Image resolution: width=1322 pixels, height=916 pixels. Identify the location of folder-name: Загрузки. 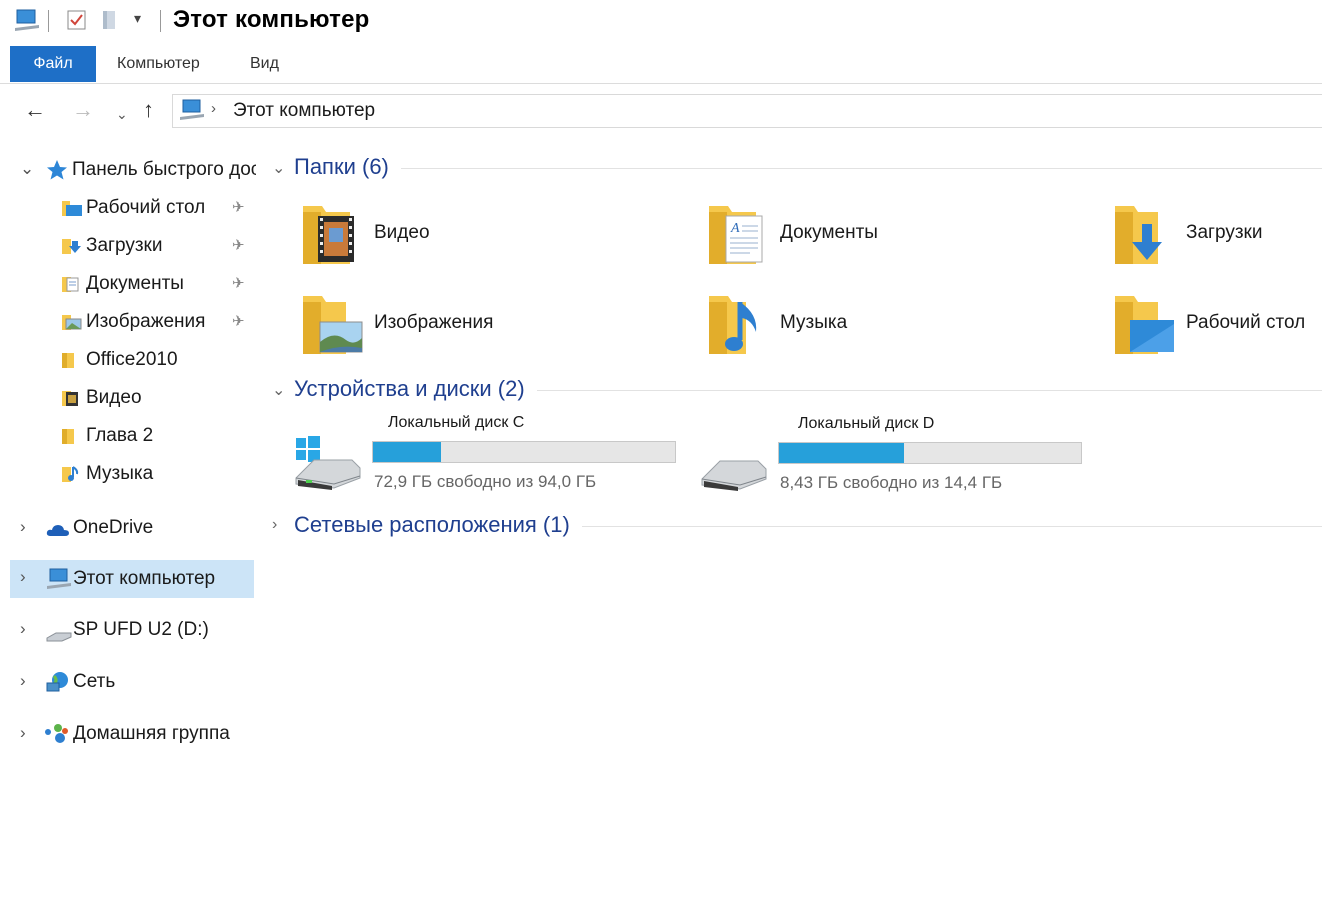
(1224, 232).